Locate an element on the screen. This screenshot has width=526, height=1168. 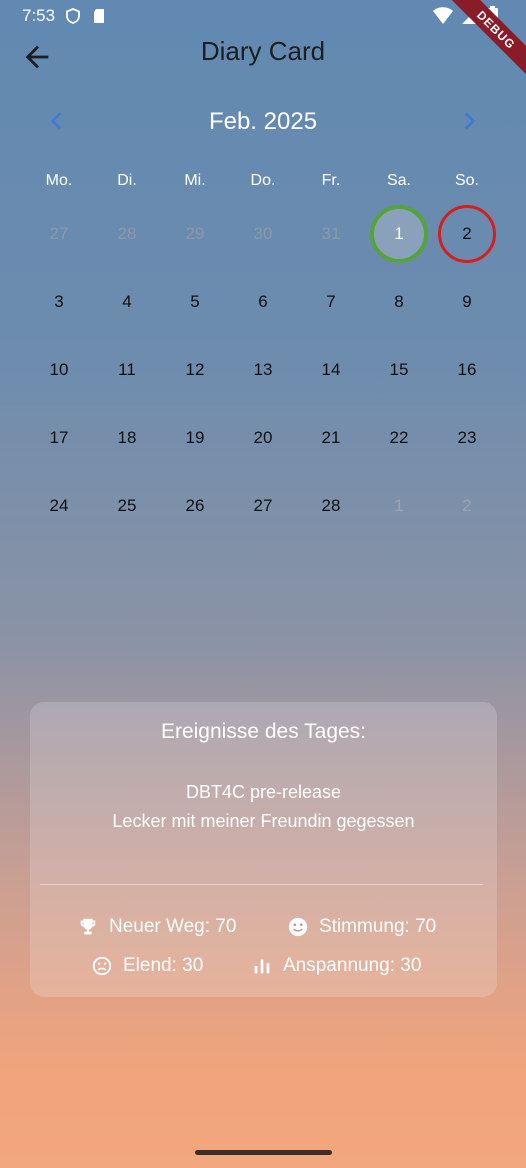
calendar-day: 20 is located at coordinates (263, 438).